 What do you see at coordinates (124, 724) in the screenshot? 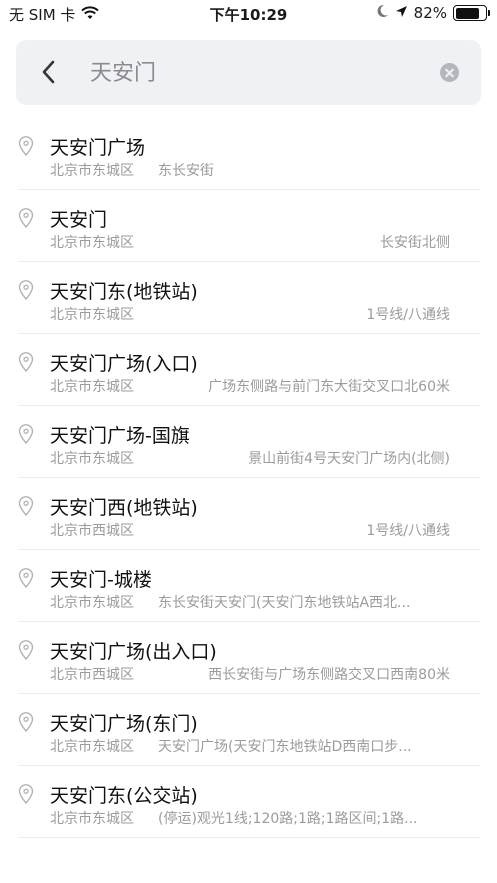
I see `result-name: 天安门广场(东门)` at bounding box center [124, 724].